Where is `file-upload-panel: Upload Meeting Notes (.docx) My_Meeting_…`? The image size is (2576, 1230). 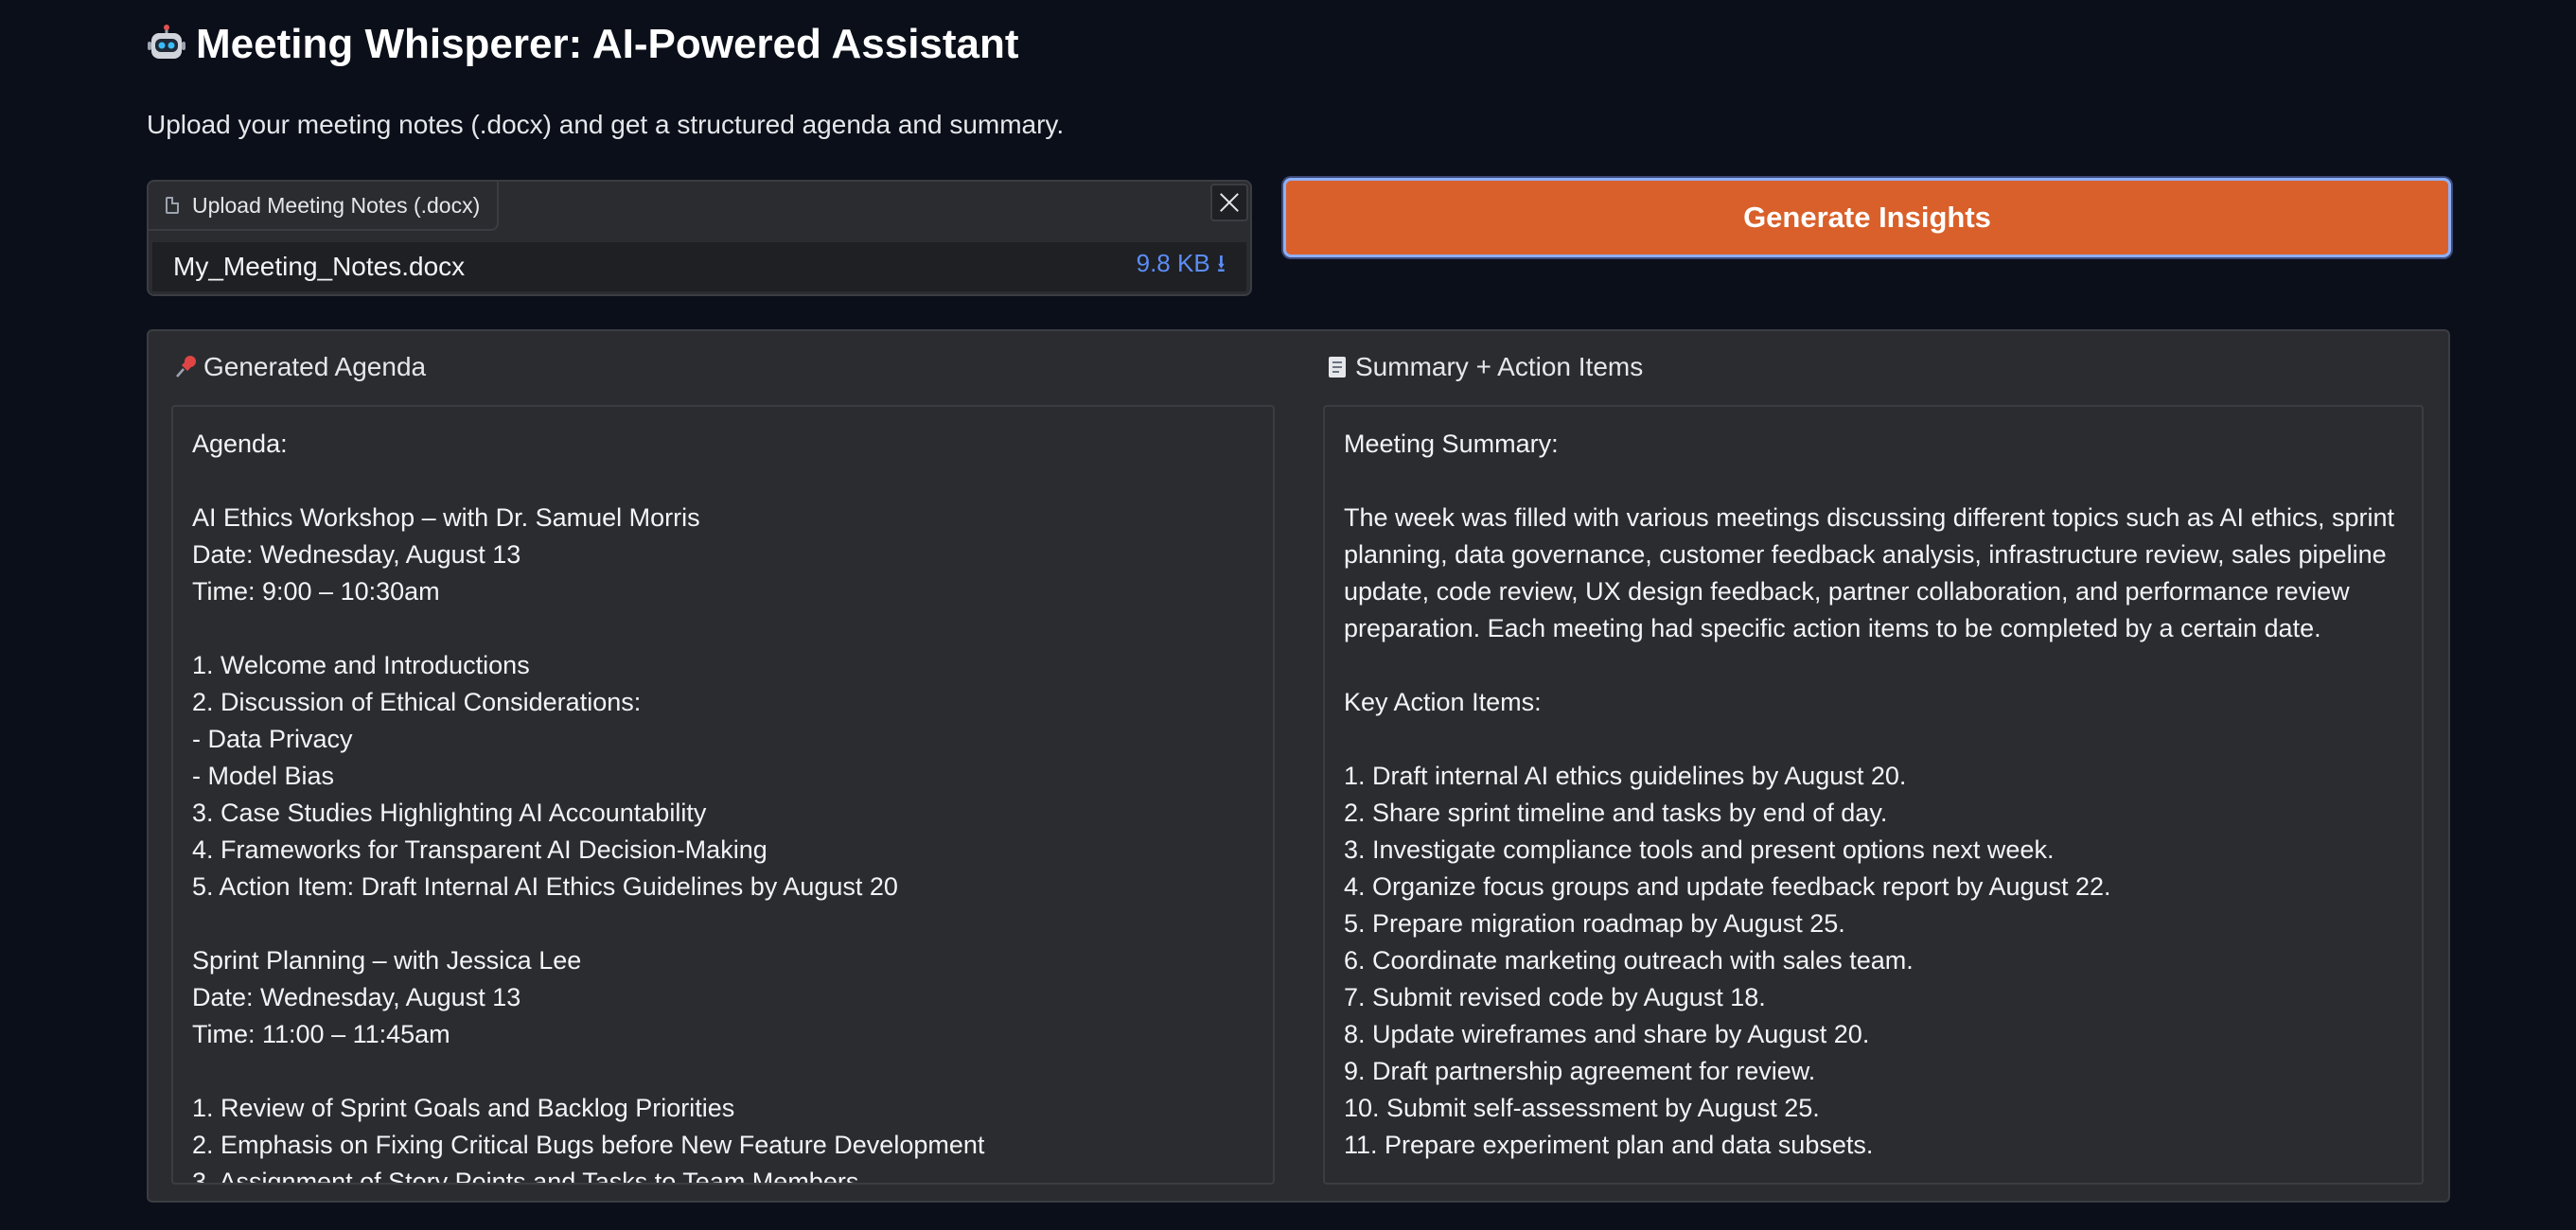 file-upload-panel: Upload Meeting Notes (.docx) My_Meeting_… is located at coordinates (699, 238).